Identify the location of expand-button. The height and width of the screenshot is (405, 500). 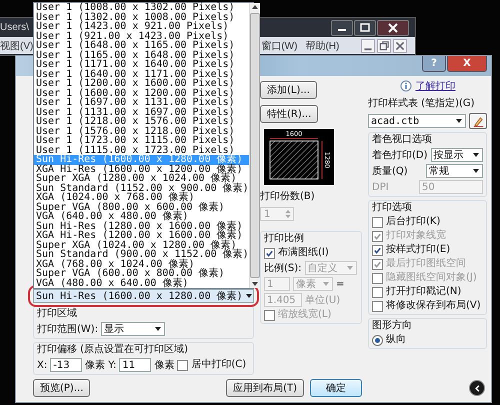
(477, 388).